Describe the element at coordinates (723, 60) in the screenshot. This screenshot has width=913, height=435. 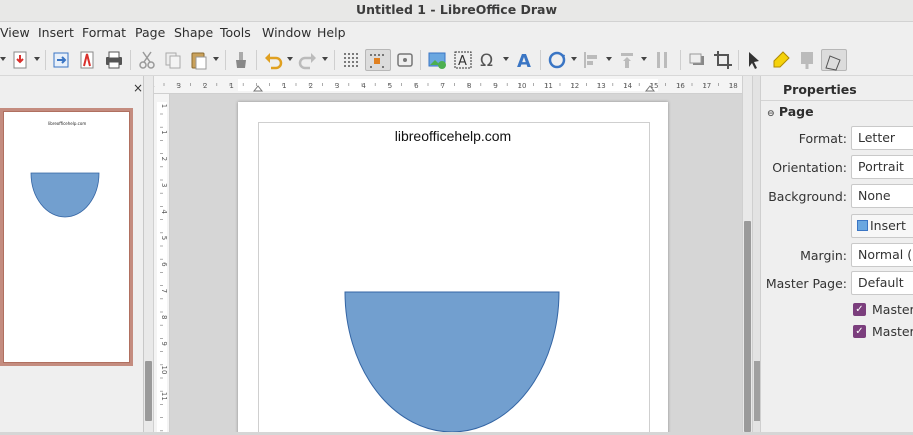
I see `crop-icon` at that location.